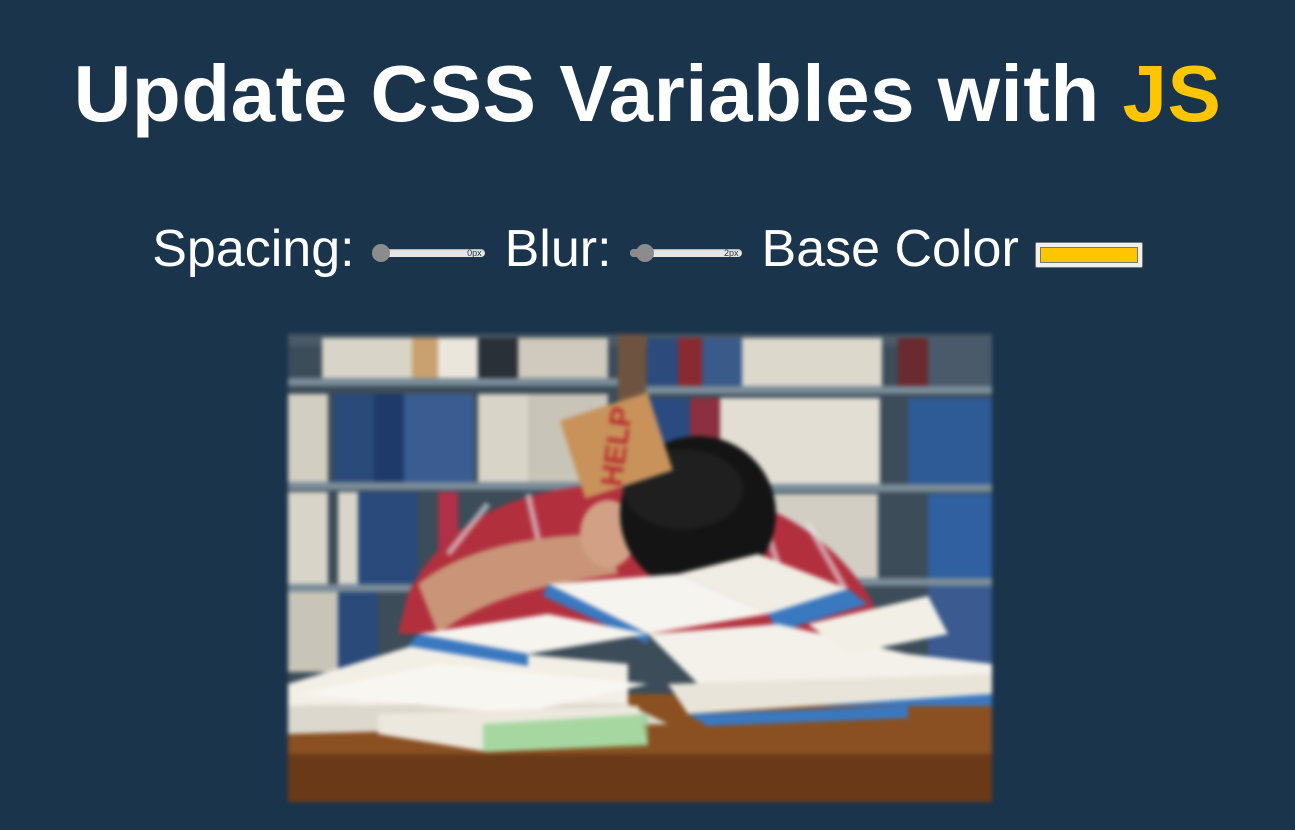  What do you see at coordinates (1172, 93) in the screenshot?
I see `title-highlight: JS` at bounding box center [1172, 93].